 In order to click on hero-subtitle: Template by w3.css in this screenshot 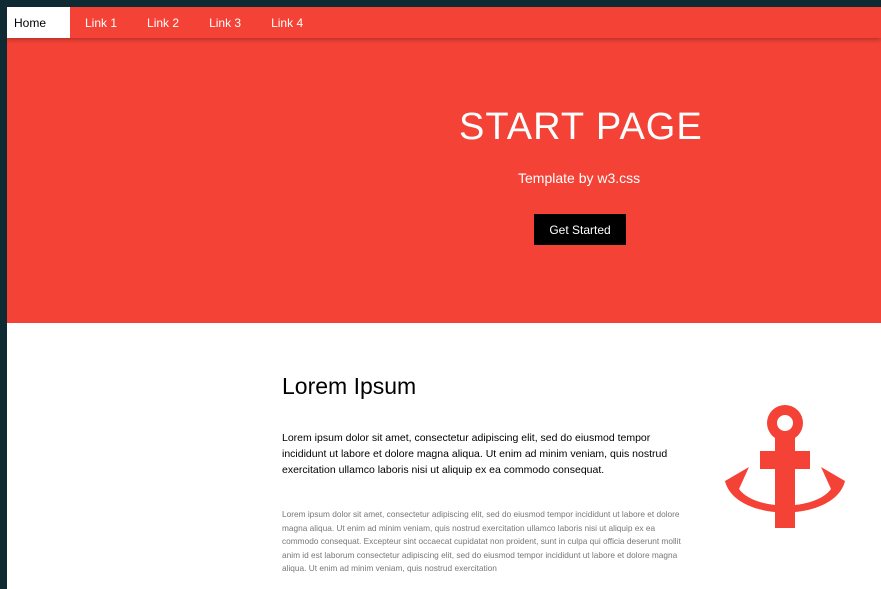, I will do `click(579, 178)`.